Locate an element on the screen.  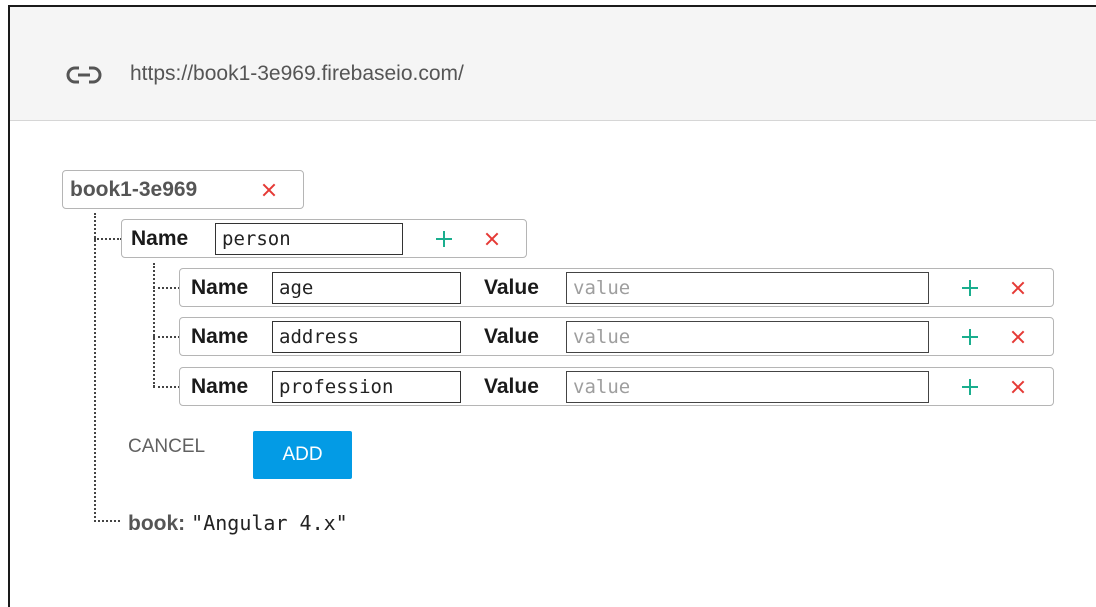
leaf-value: "Angular 4.x" is located at coordinates (269, 523).